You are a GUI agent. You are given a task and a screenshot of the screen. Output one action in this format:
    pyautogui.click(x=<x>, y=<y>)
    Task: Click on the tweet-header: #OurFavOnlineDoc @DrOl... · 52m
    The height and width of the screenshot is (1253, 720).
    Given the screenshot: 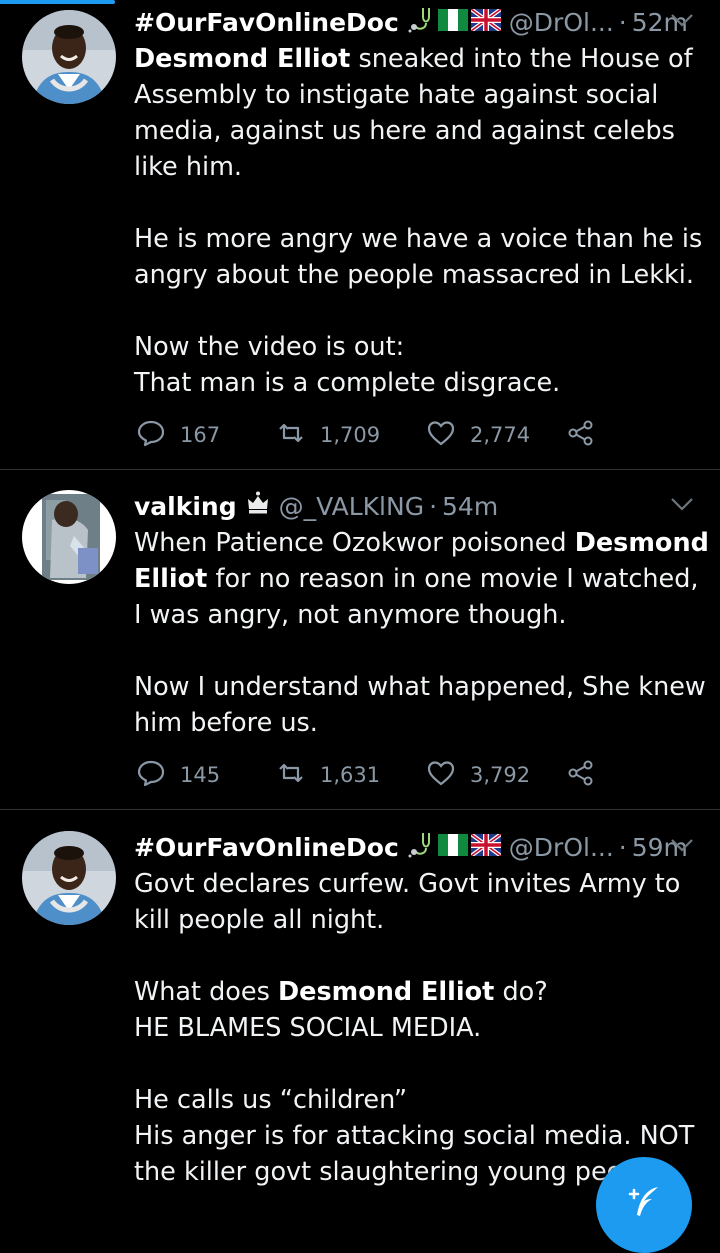 What is the action you would take?
    pyautogui.click(x=427, y=22)
    